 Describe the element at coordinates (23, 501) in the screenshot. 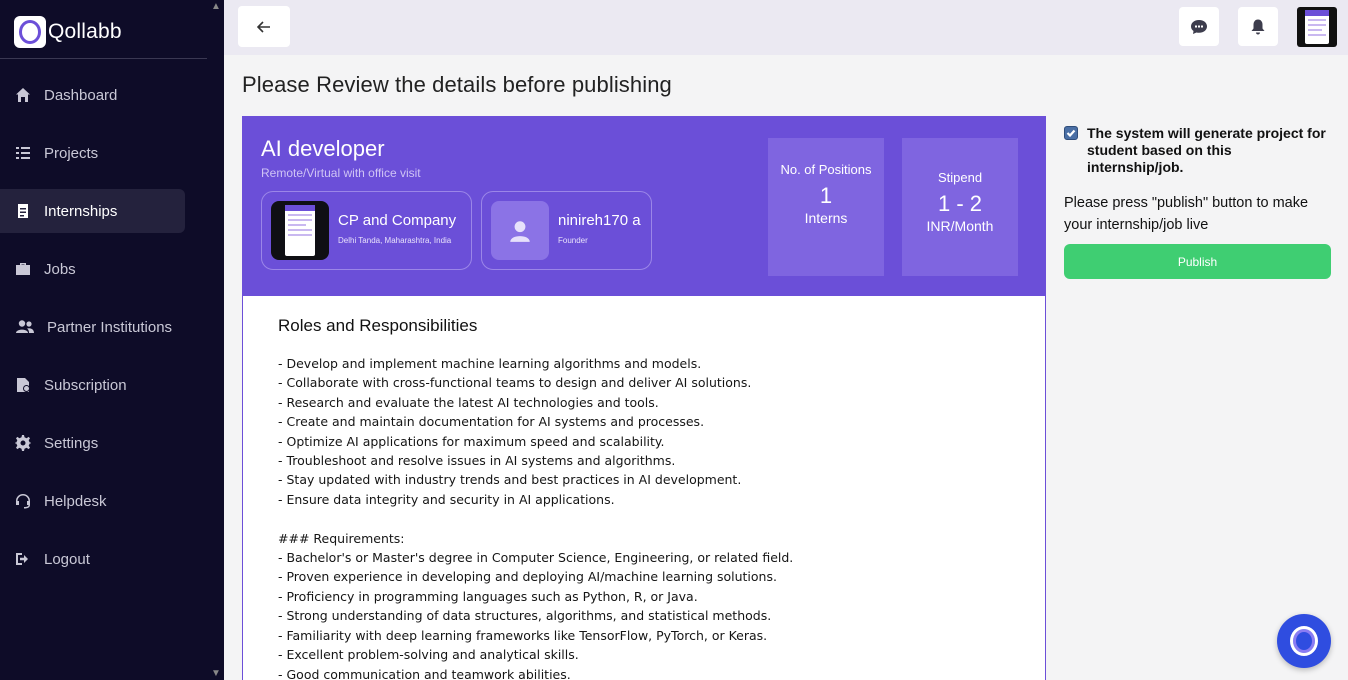

I see `headset-icon` at that location.